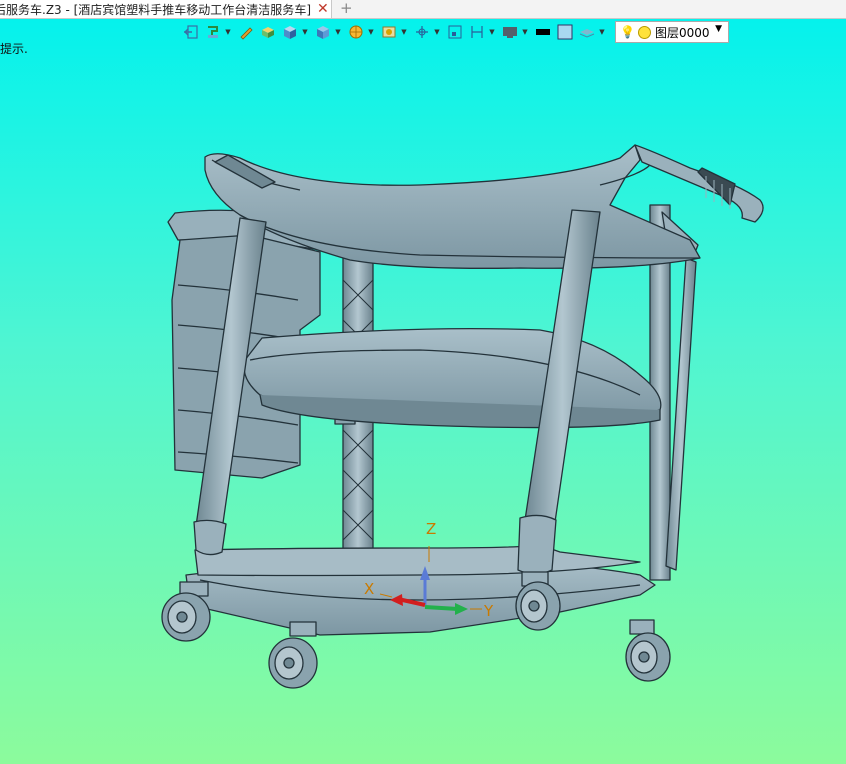  I want to click on middle-shelf, so click(452, 378).